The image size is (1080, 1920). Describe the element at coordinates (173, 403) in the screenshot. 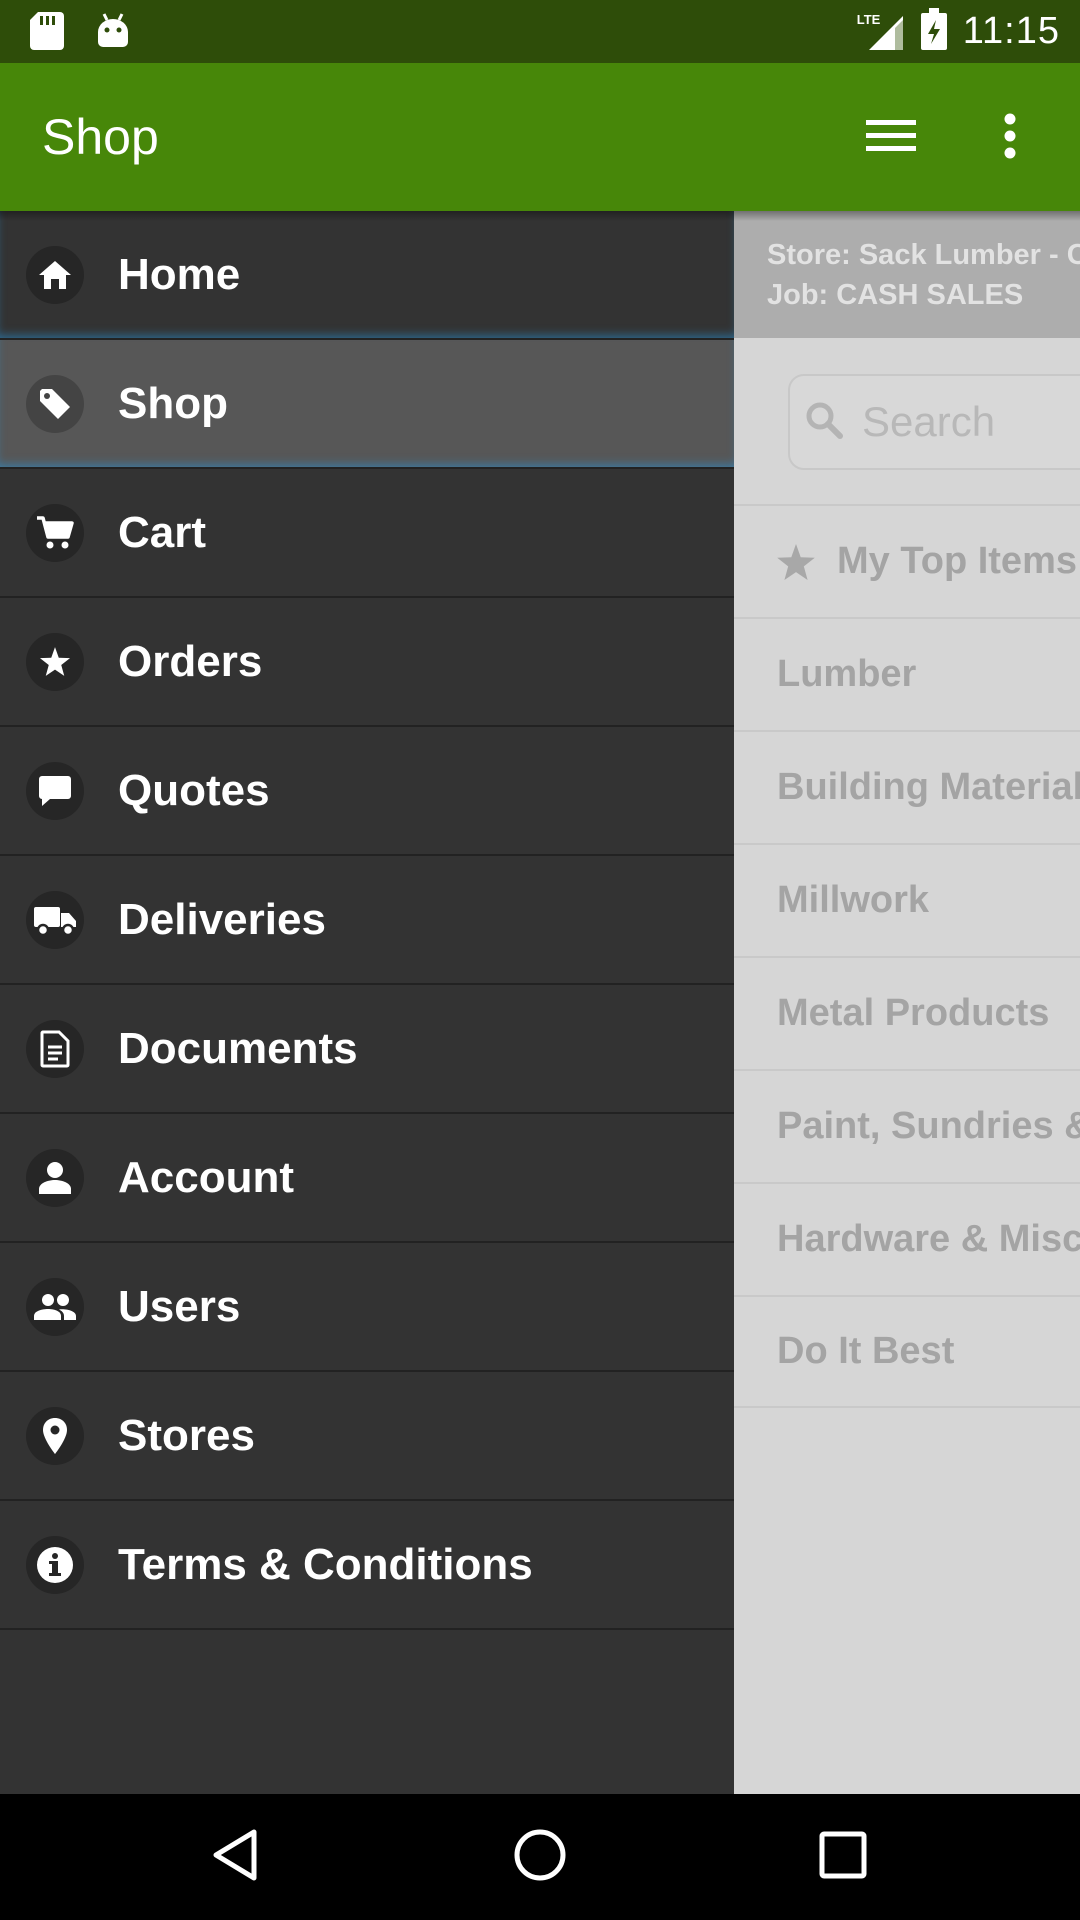

I see `drawer-item-label: Shop` at that location.